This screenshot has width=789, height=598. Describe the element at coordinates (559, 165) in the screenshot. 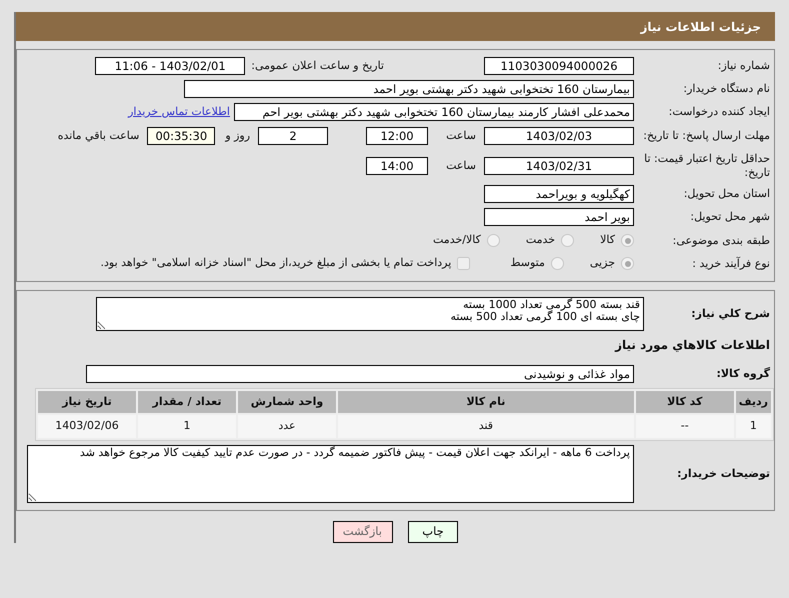

I see `date-field: 1403/02/31` at that location.